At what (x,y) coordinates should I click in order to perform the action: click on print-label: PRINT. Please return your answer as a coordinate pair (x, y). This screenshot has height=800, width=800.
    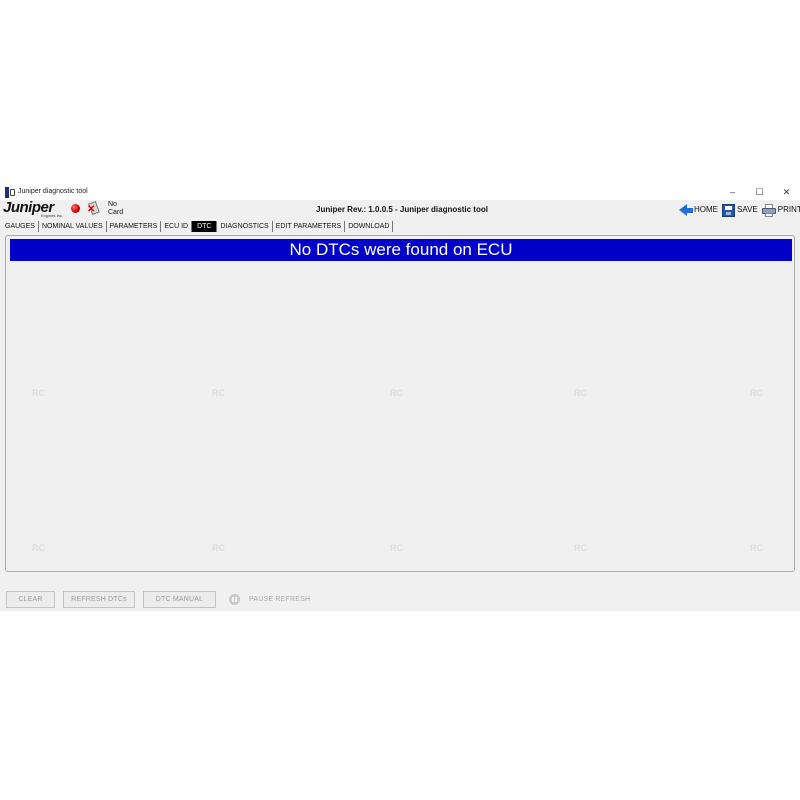
    Looking at the image, I should click on (788, 209).